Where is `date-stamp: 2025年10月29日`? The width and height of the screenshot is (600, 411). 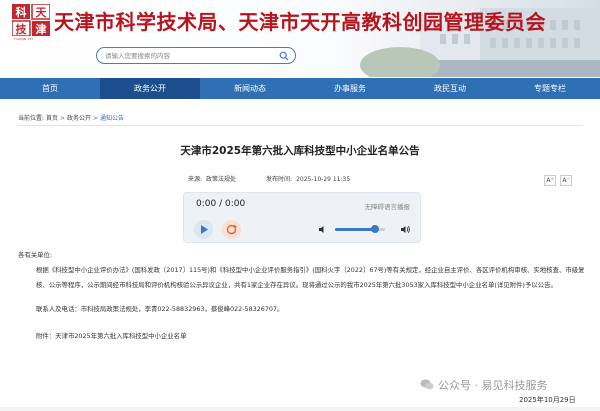 date-stamp: 2025年10月29日 is located at coordinates (547, 400).